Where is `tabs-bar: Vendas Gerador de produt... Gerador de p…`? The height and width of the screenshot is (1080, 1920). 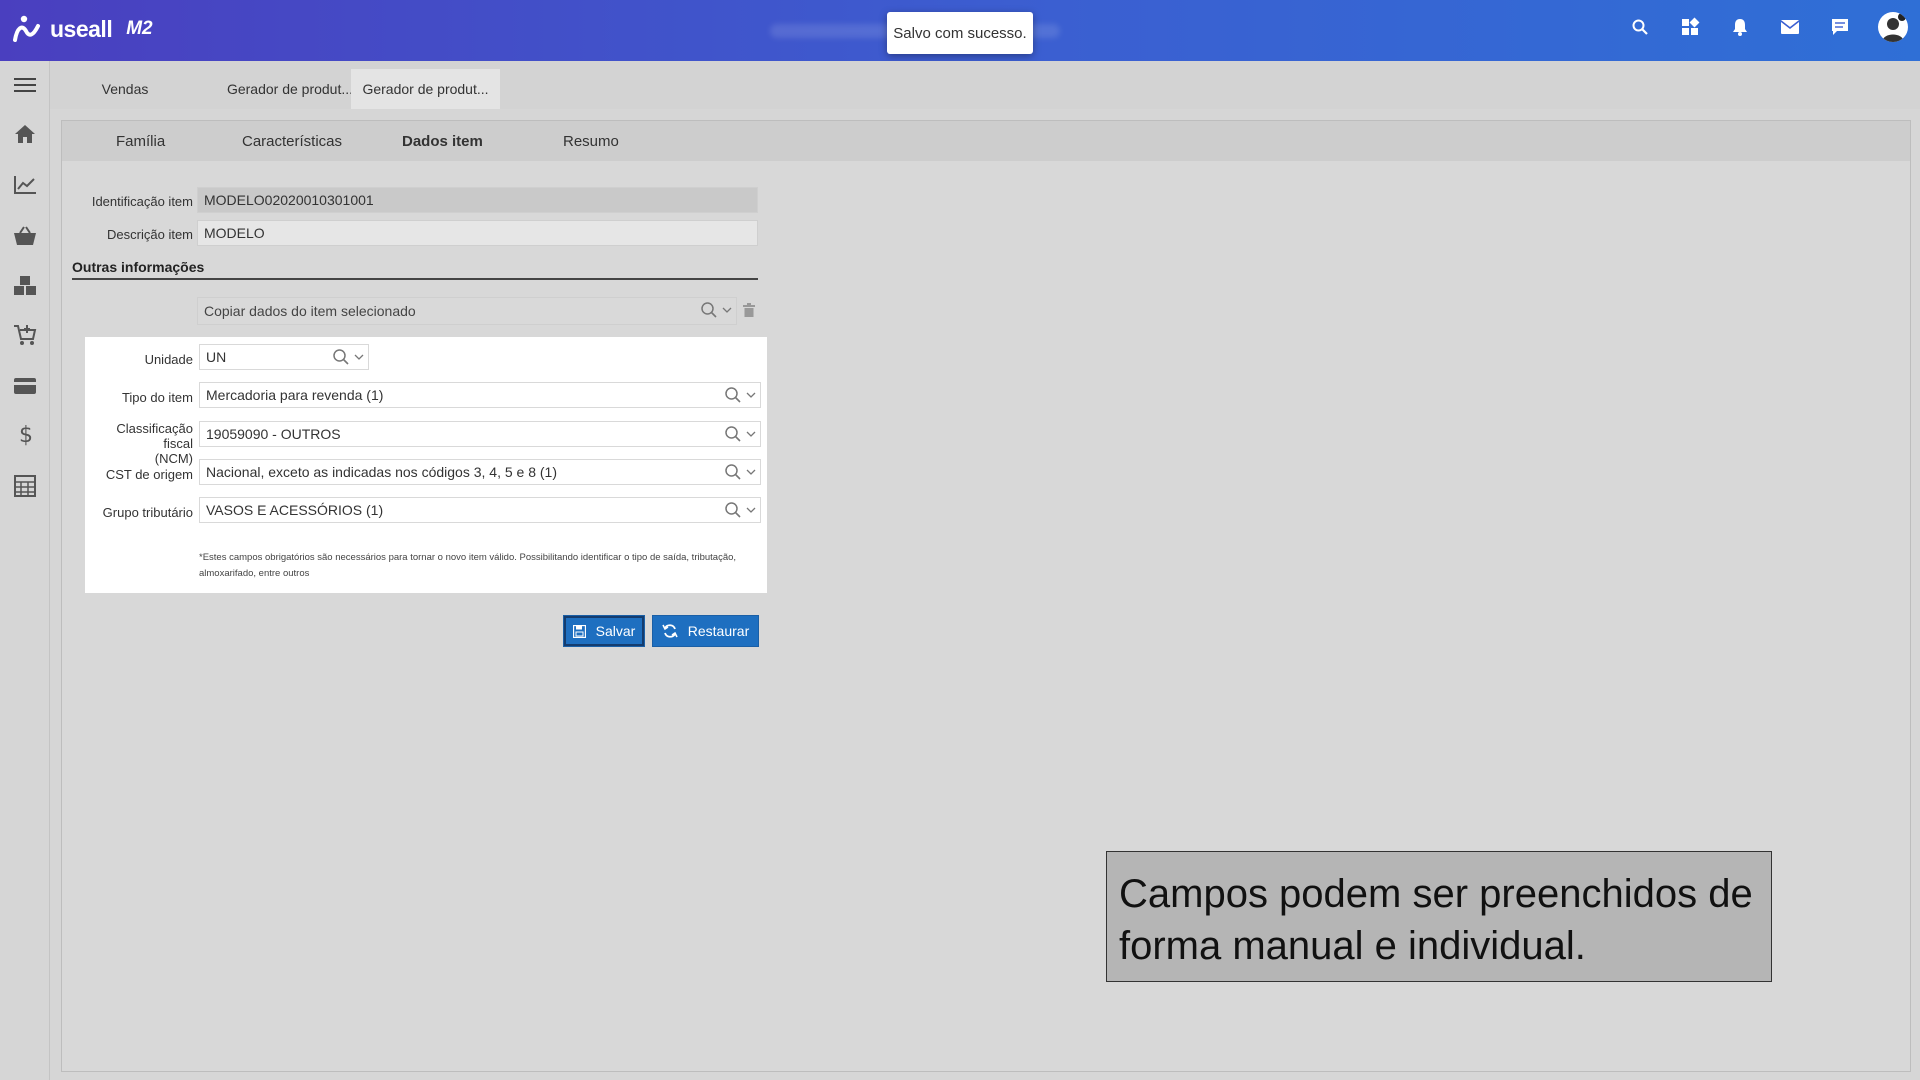 tabs-bar: Vendas Gerador de produt... Gerador de p… is located at coordinates (985, 85).